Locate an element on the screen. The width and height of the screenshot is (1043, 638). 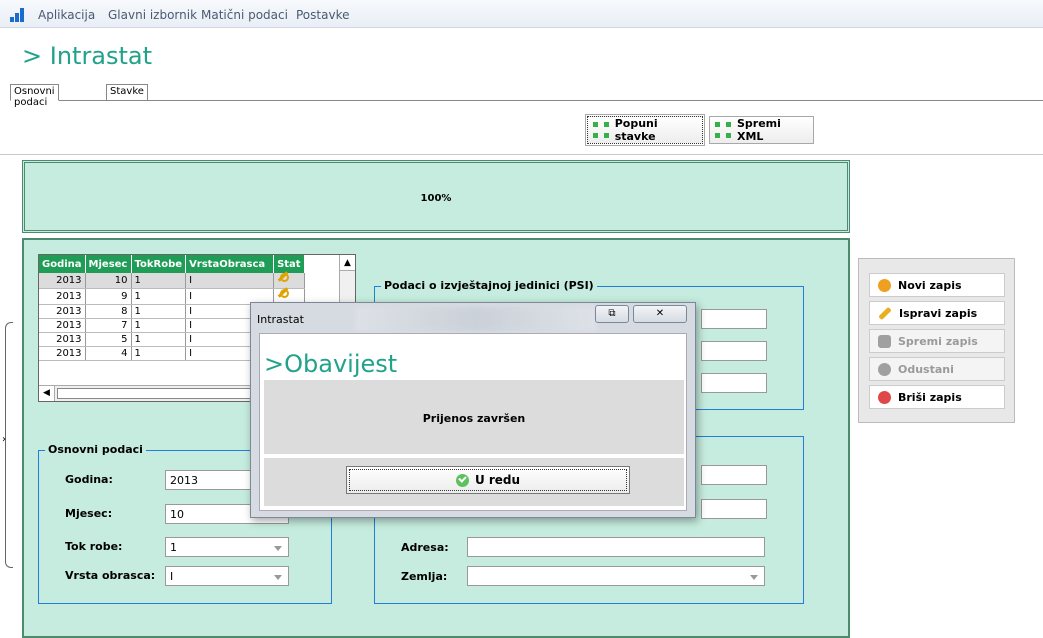
mjesec-label: Mjesec: is located at coordinates (89, 513).